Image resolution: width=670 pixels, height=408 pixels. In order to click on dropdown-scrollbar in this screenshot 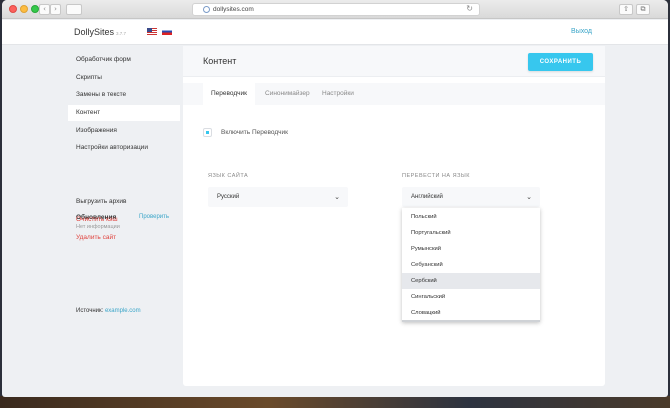, I will do `click(471, 321)`.